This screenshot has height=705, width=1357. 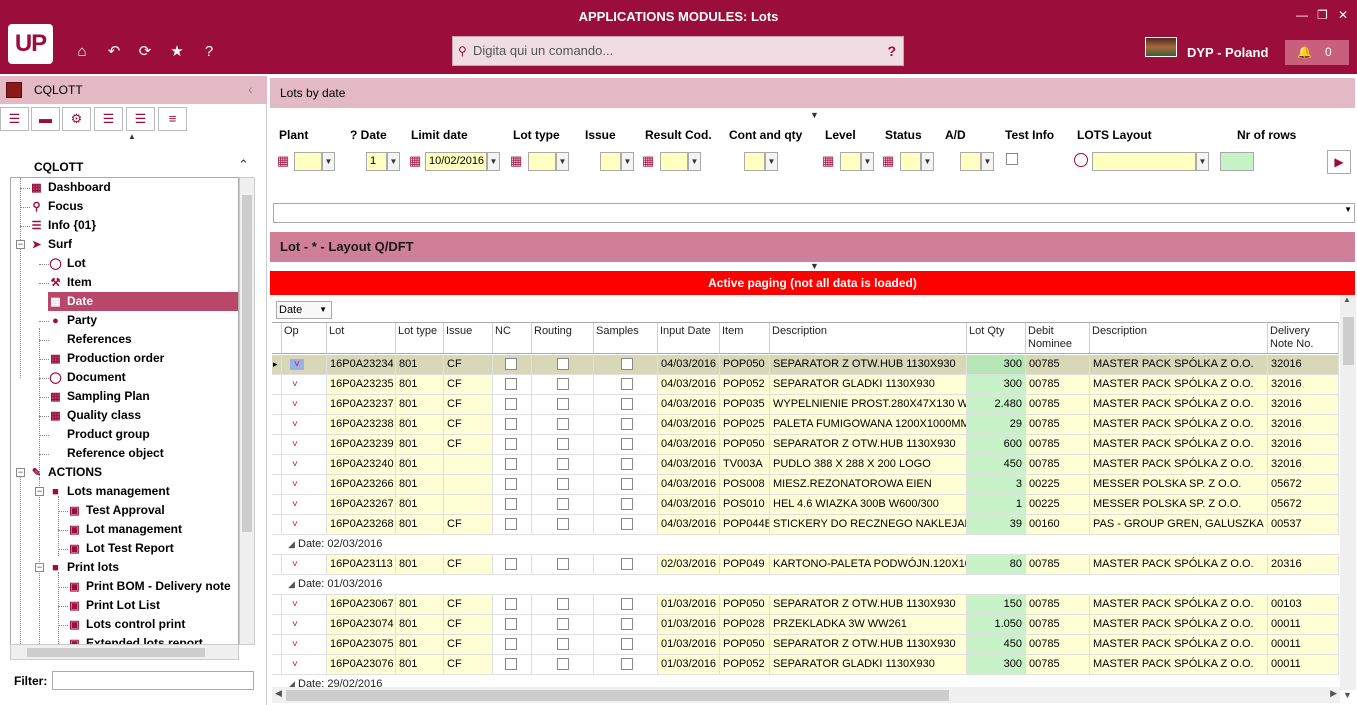 What do you see at coordinates (678, 51) in the screenshot?
I see `command-input: ⚲ Digita qui un comando... ?` at bounding box center [678, 51].